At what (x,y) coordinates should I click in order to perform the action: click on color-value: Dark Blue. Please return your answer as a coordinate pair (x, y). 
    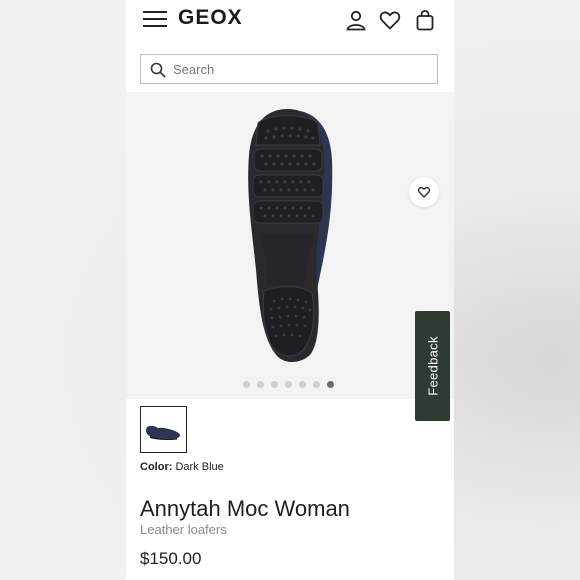
    Looking at the image, I should click on (199, 467).